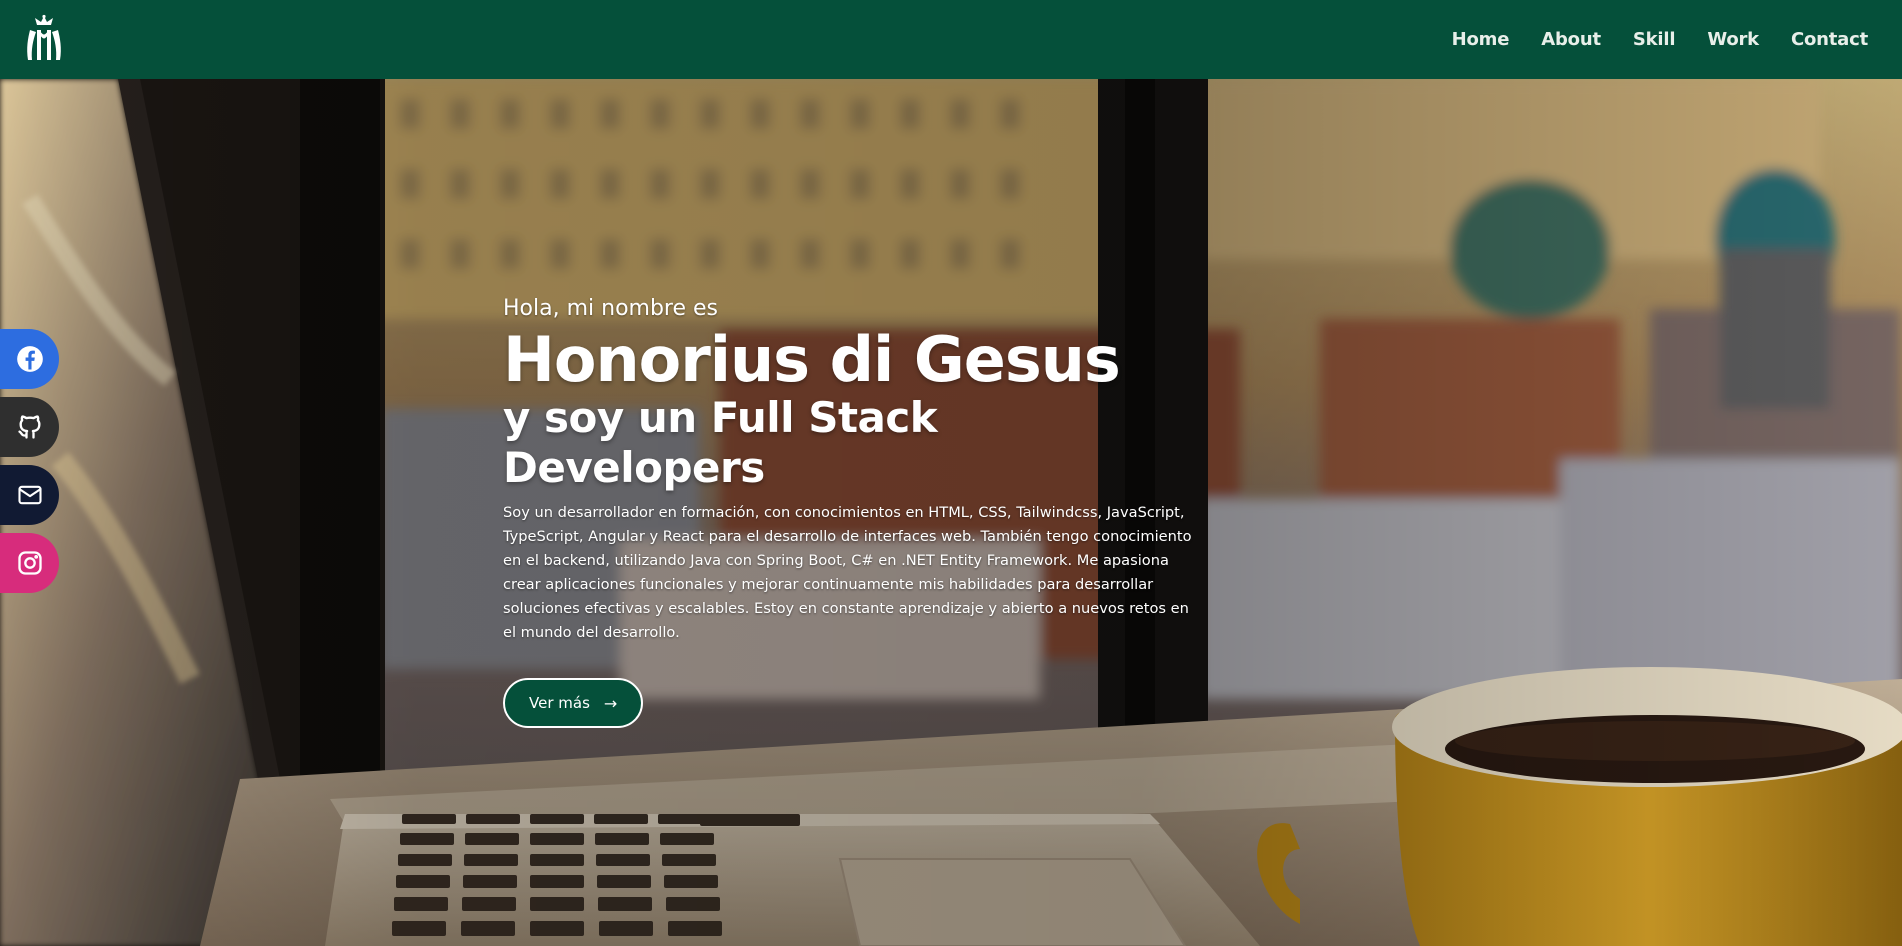 Image resolution: width=1902 pixels, height=946 pixels. I want to click on nav-link-contact: Contact, so click(1829, 39).